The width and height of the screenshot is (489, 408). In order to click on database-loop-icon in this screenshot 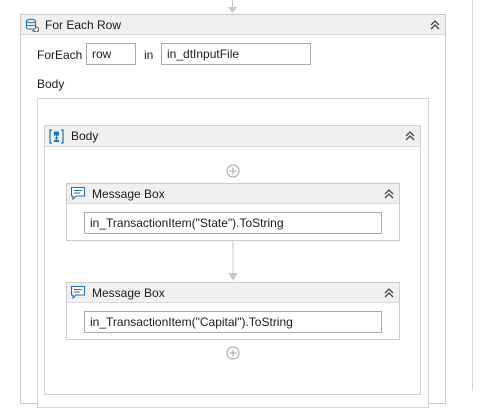, I will do `click(32, 25)`.